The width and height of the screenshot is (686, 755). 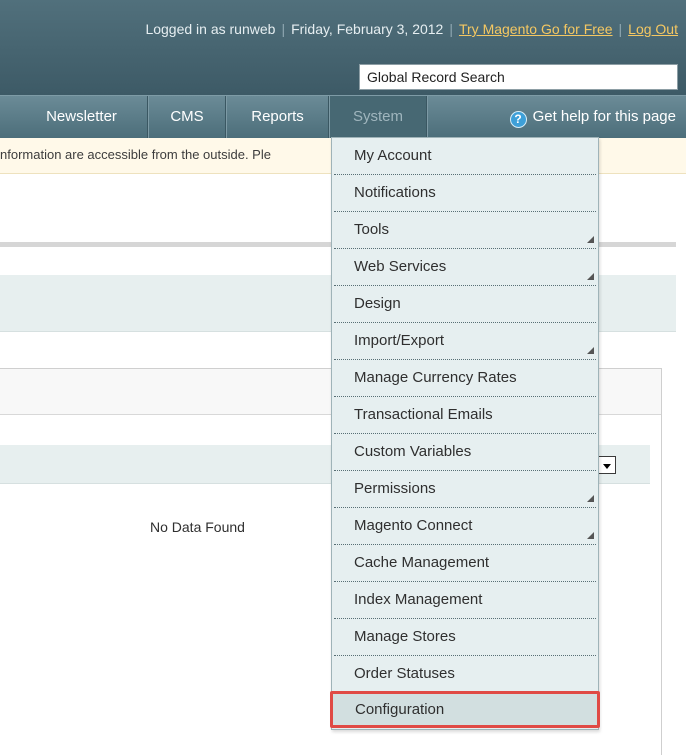 What do you see at coordinates (278, 117) in the screenshot?
I see `nav-item-reports: Reports` at bounding box center [278, 117].